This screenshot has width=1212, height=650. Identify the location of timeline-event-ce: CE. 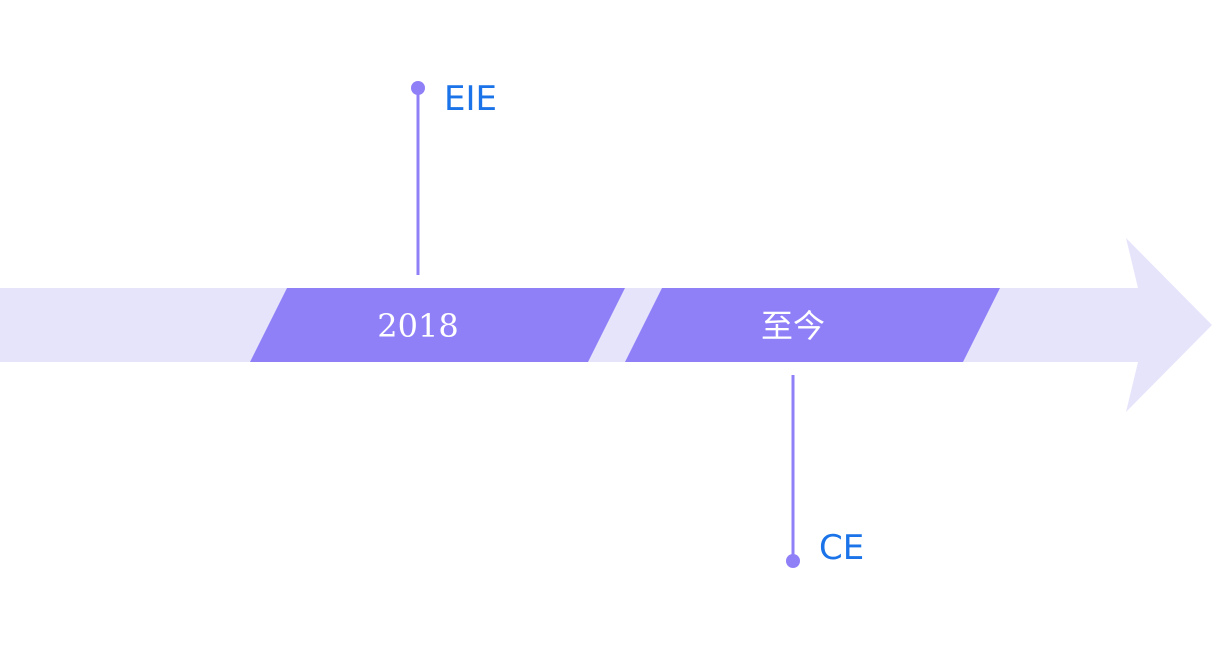
(825, 471).